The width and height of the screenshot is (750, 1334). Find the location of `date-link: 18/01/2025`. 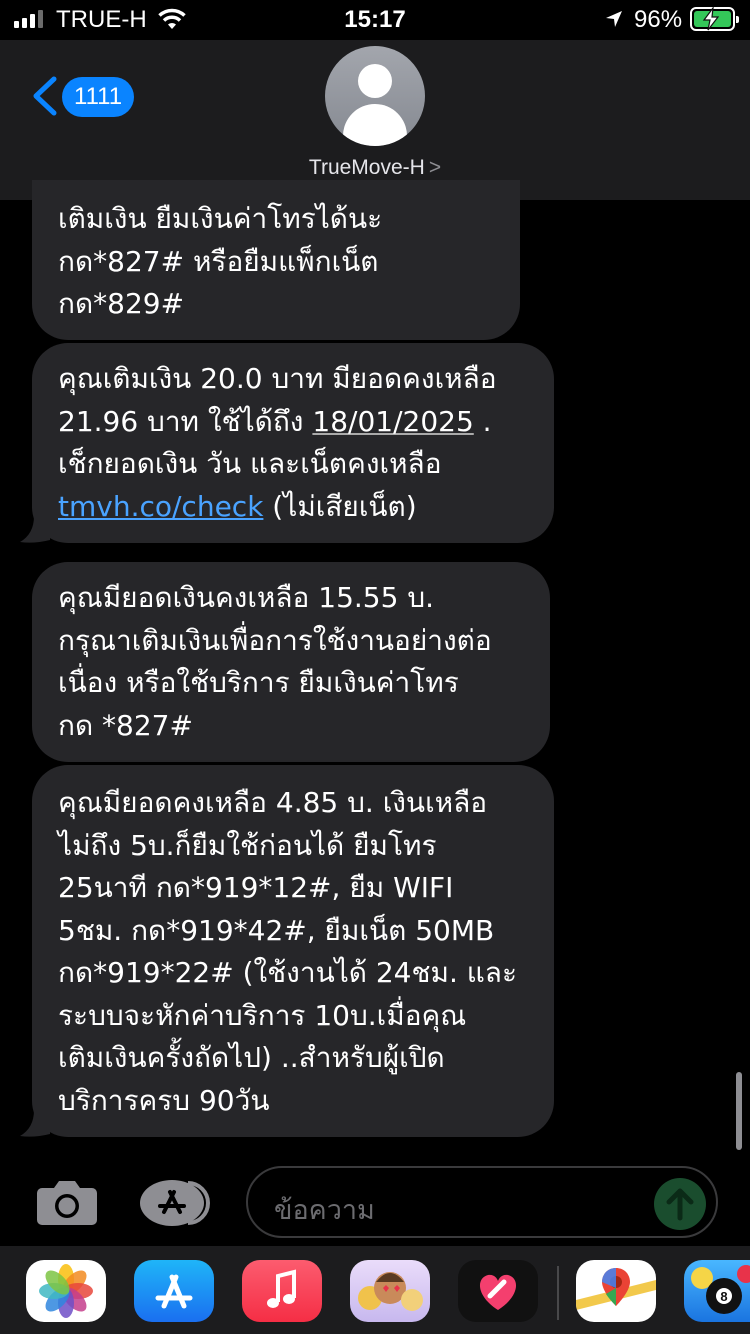

date-link: 18/01/2025 is located at coordinates (392, 421).